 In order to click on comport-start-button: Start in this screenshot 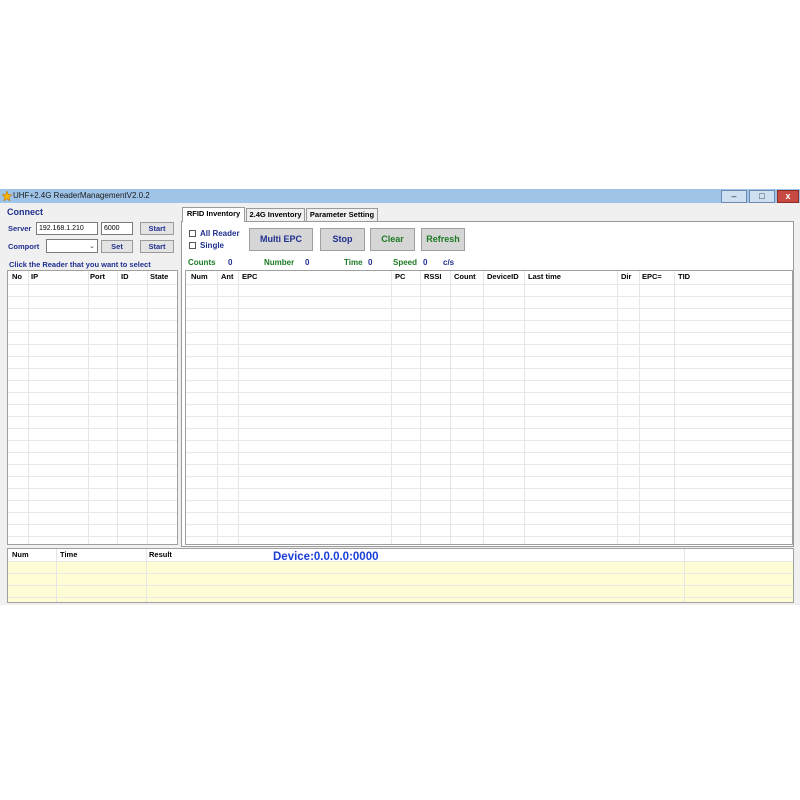, I will do `click(157, 246)`.